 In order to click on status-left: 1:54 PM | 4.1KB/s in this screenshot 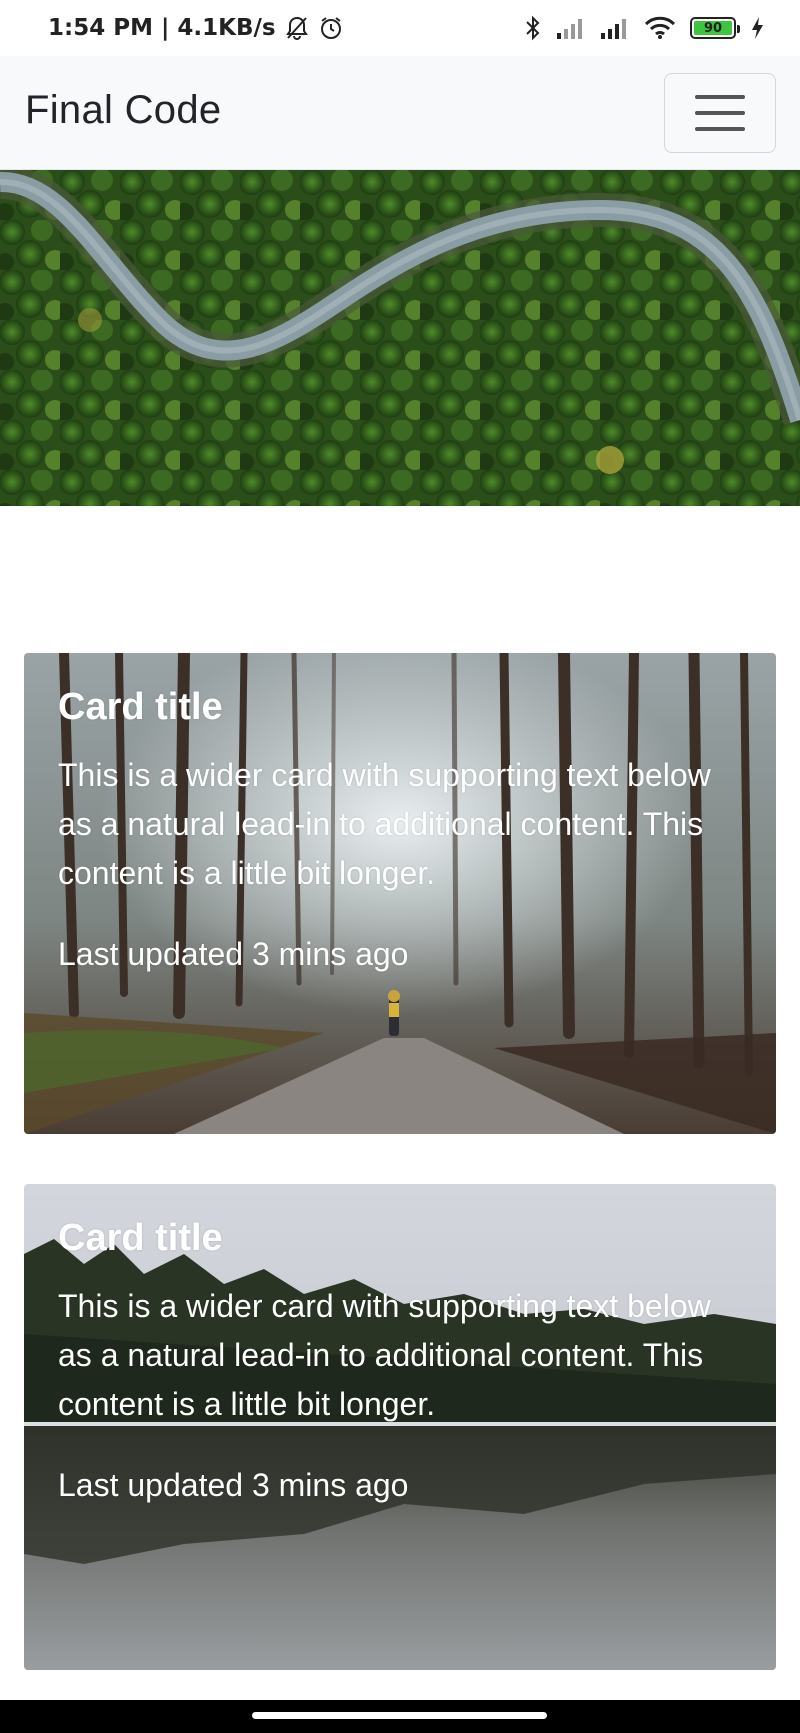, I will do `click(196, 28)`.